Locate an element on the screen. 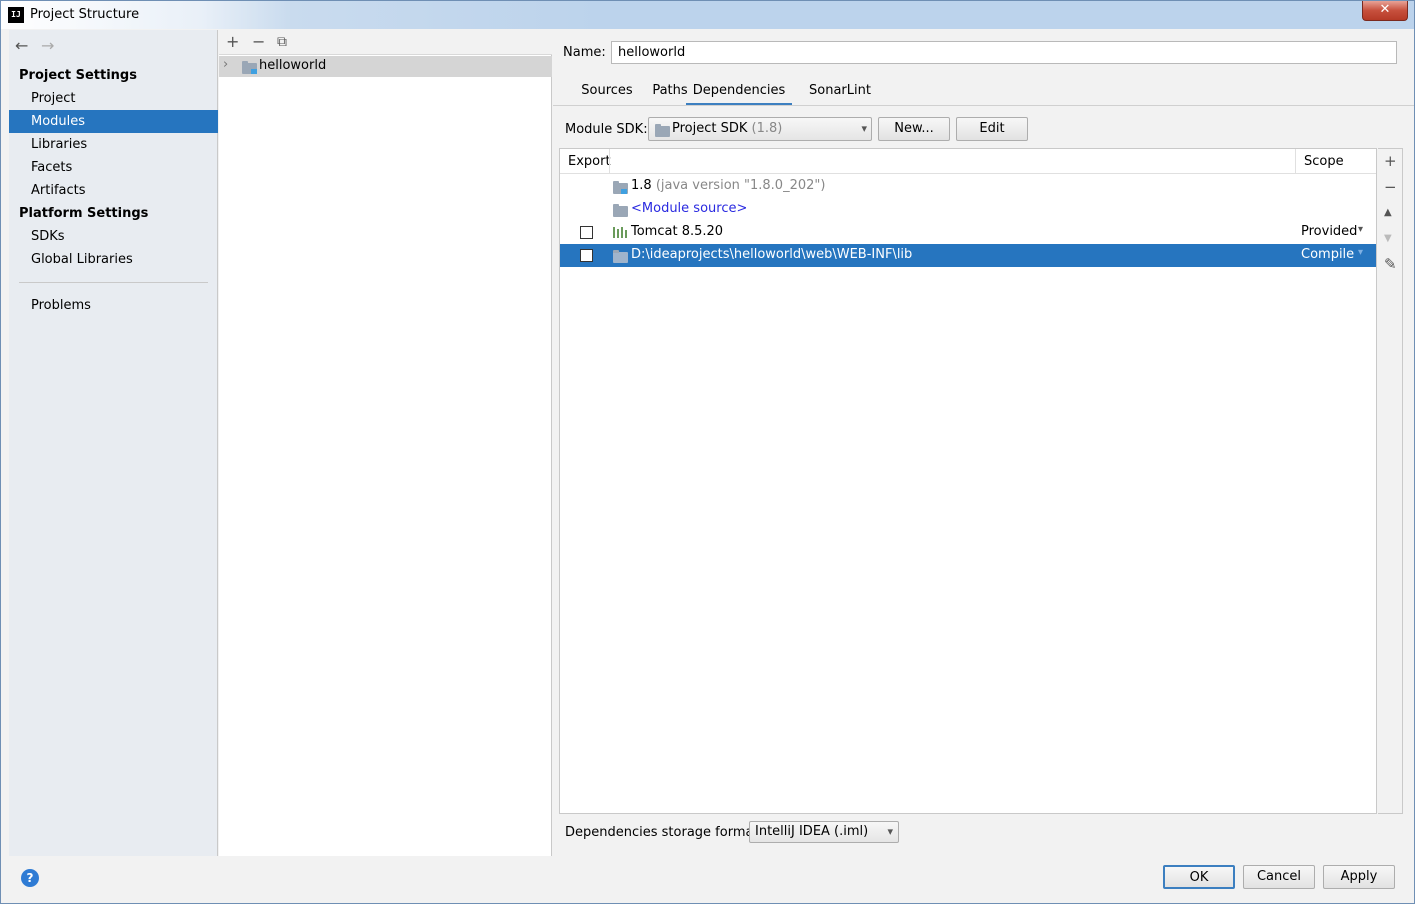  sdk-value: Project SDK is located at coordinates (710, 128).